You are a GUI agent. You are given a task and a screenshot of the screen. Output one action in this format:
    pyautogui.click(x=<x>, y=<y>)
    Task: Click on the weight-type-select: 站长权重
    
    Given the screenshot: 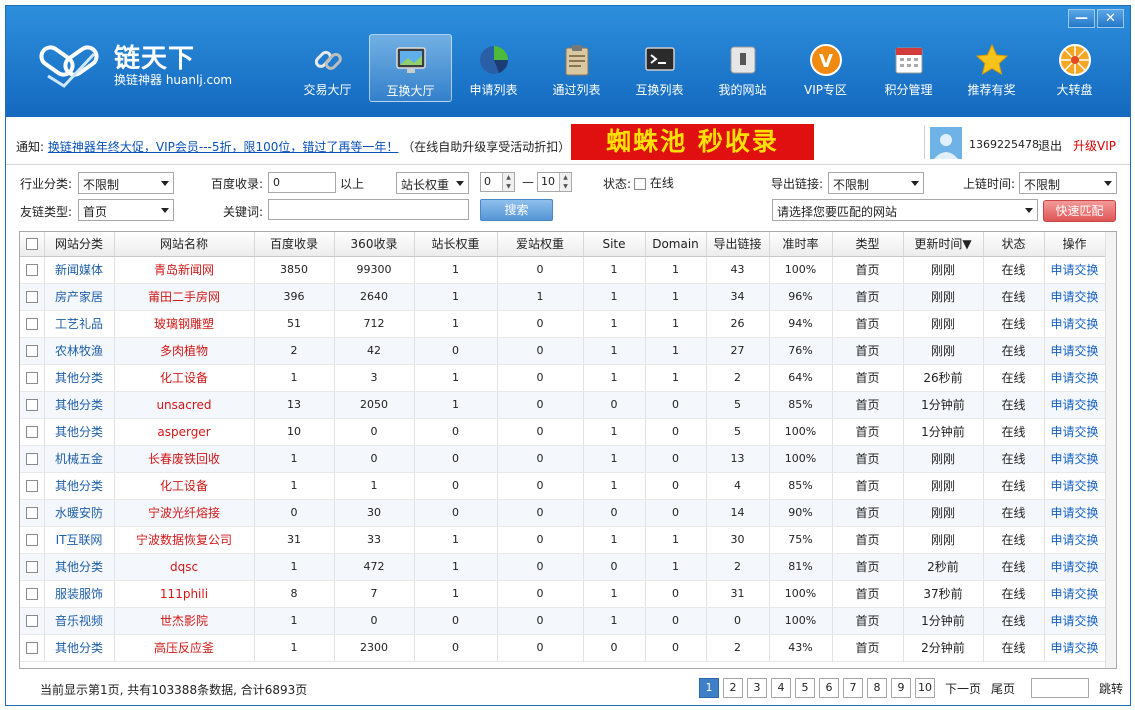 What is the action you would take?
    pyautogui.click(x=432, y=183)
    